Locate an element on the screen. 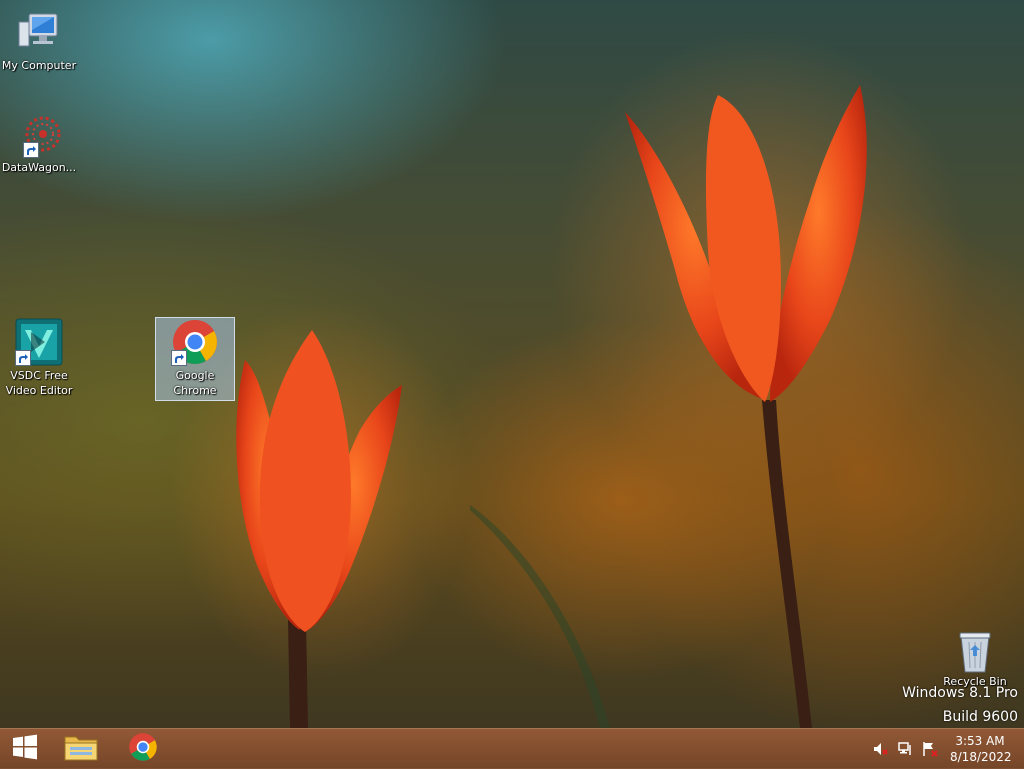 The width and height of the screenshot is (1024, 769). desktop-icon-label: VSDC Free Video Editor is located at coordinates (39, 383).